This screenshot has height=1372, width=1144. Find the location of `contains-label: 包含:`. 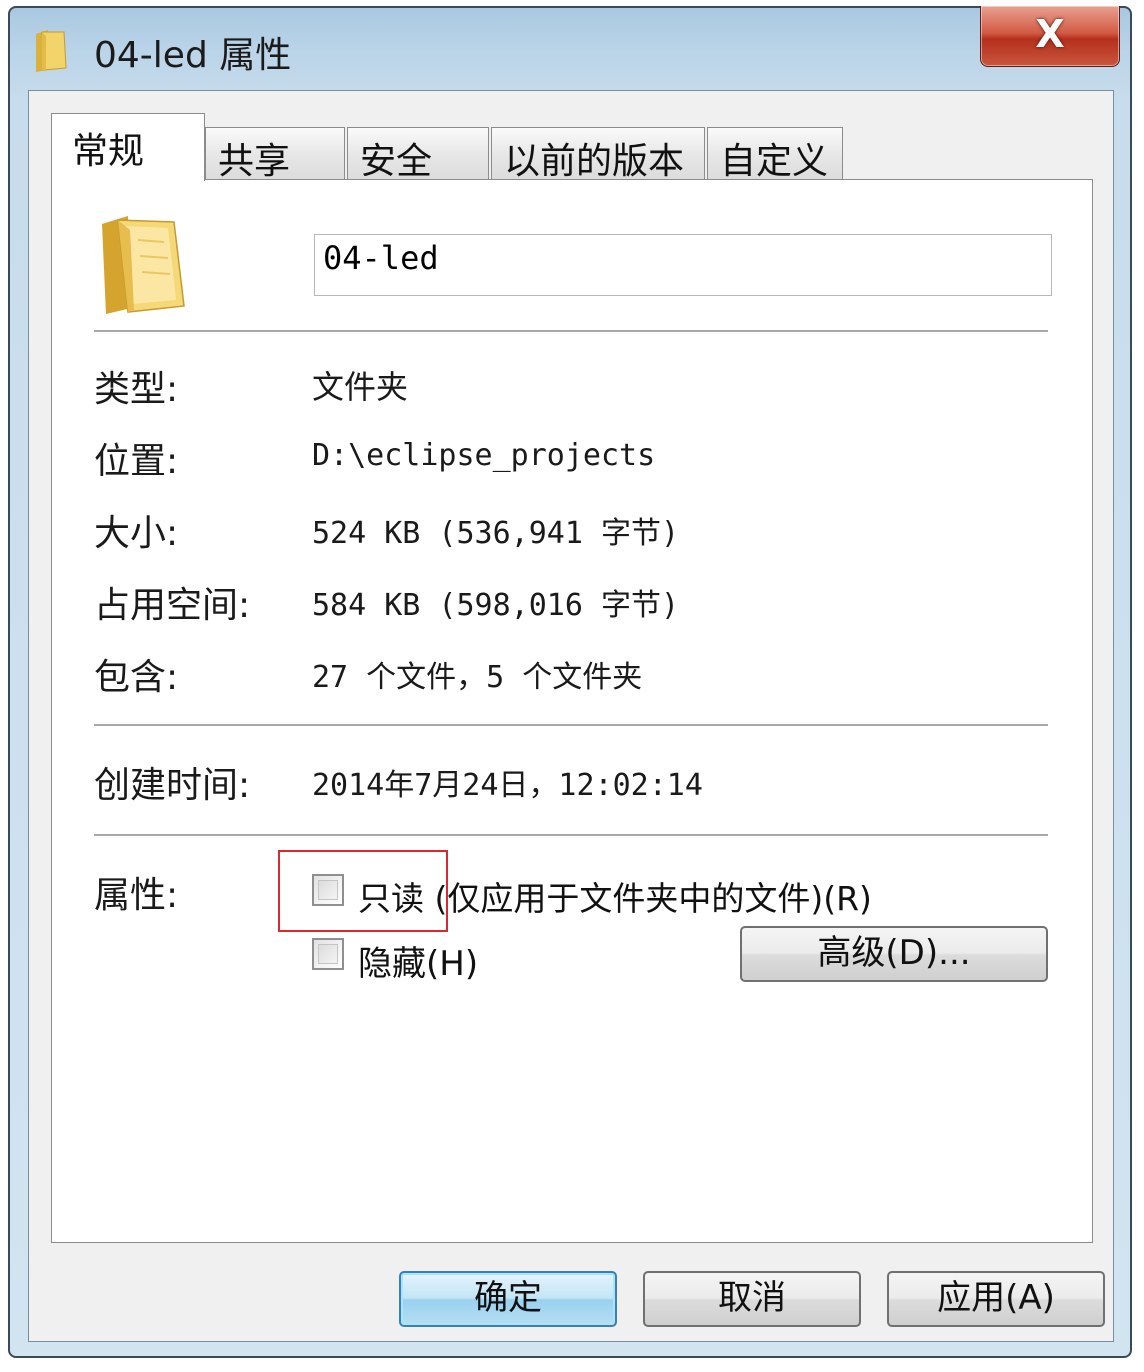

contains-label: 包含: is located at coordinates (136, 677).